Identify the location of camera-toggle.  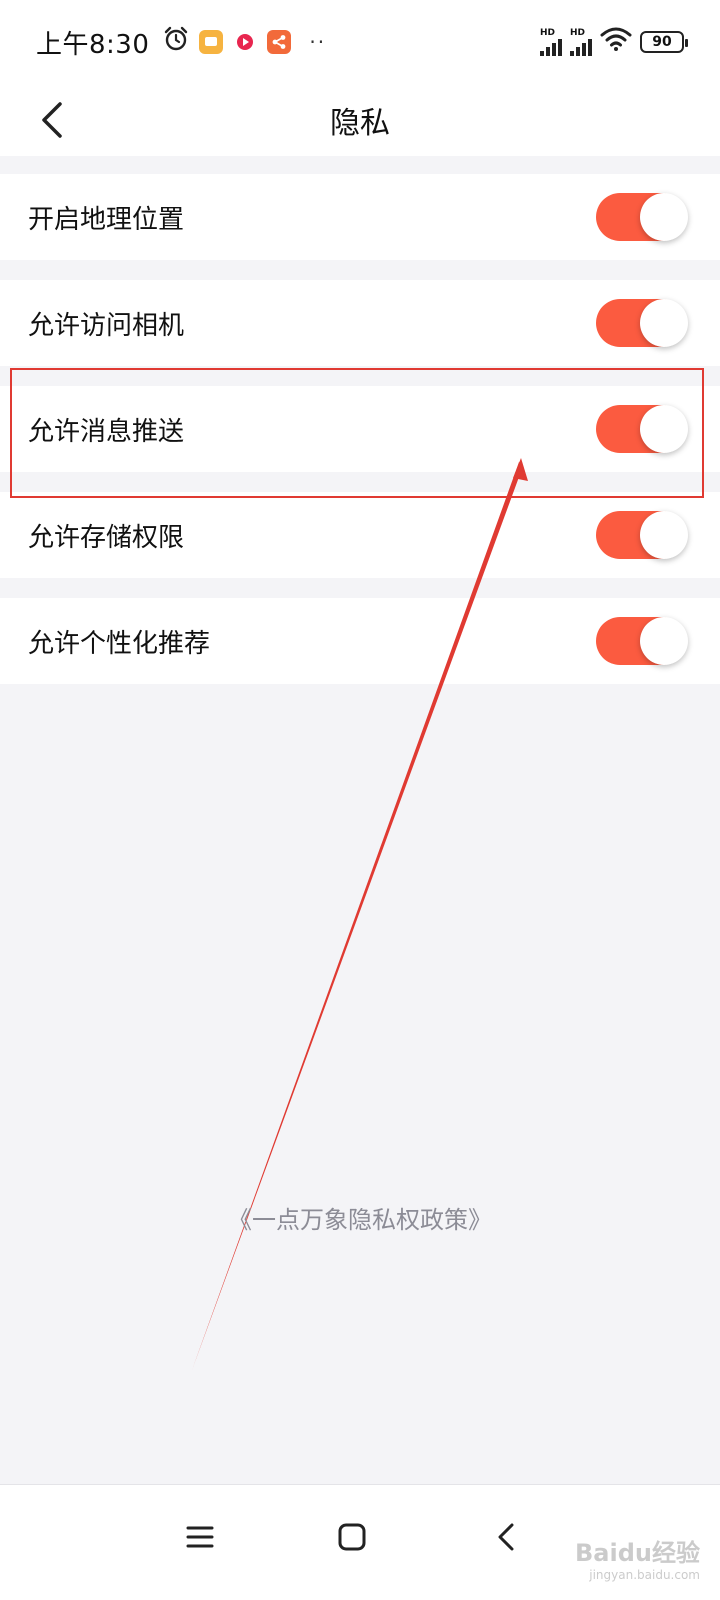
(642, 323).